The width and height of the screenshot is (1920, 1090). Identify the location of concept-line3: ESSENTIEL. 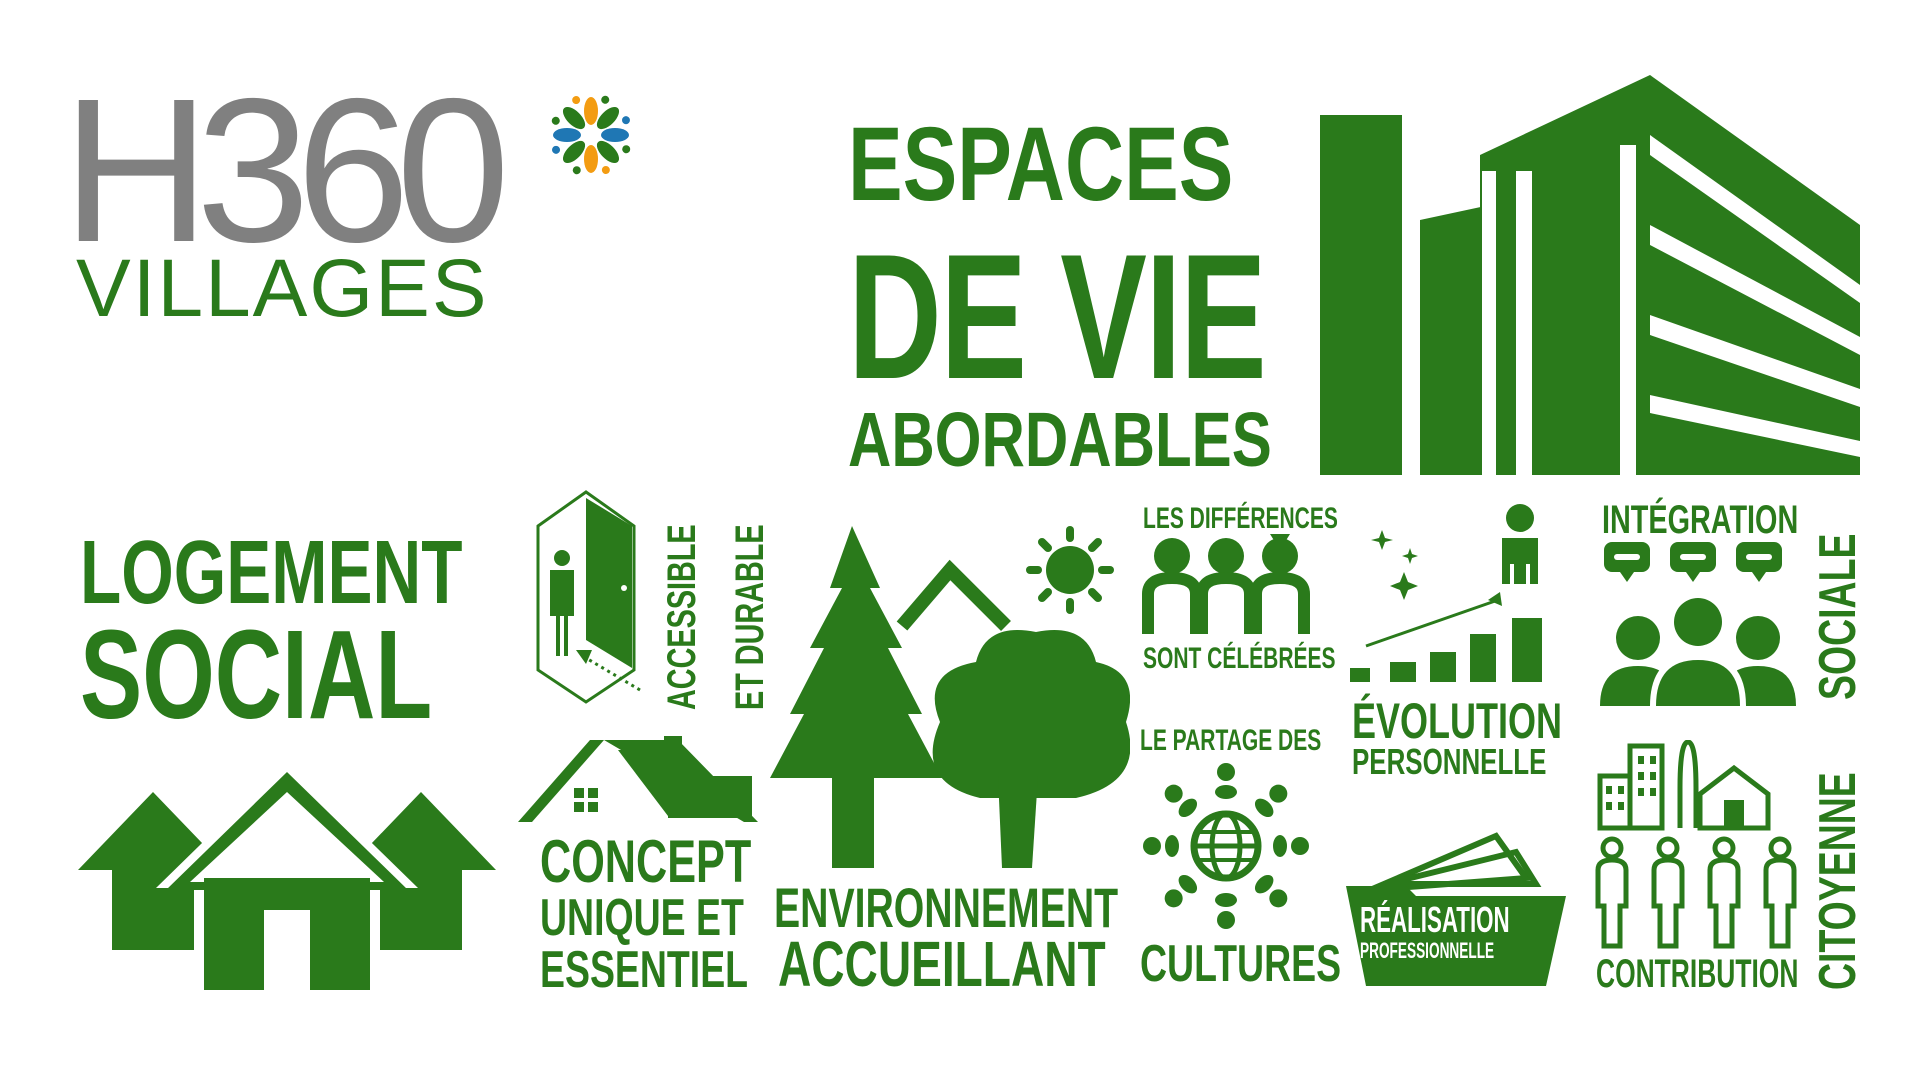
(644, 970).